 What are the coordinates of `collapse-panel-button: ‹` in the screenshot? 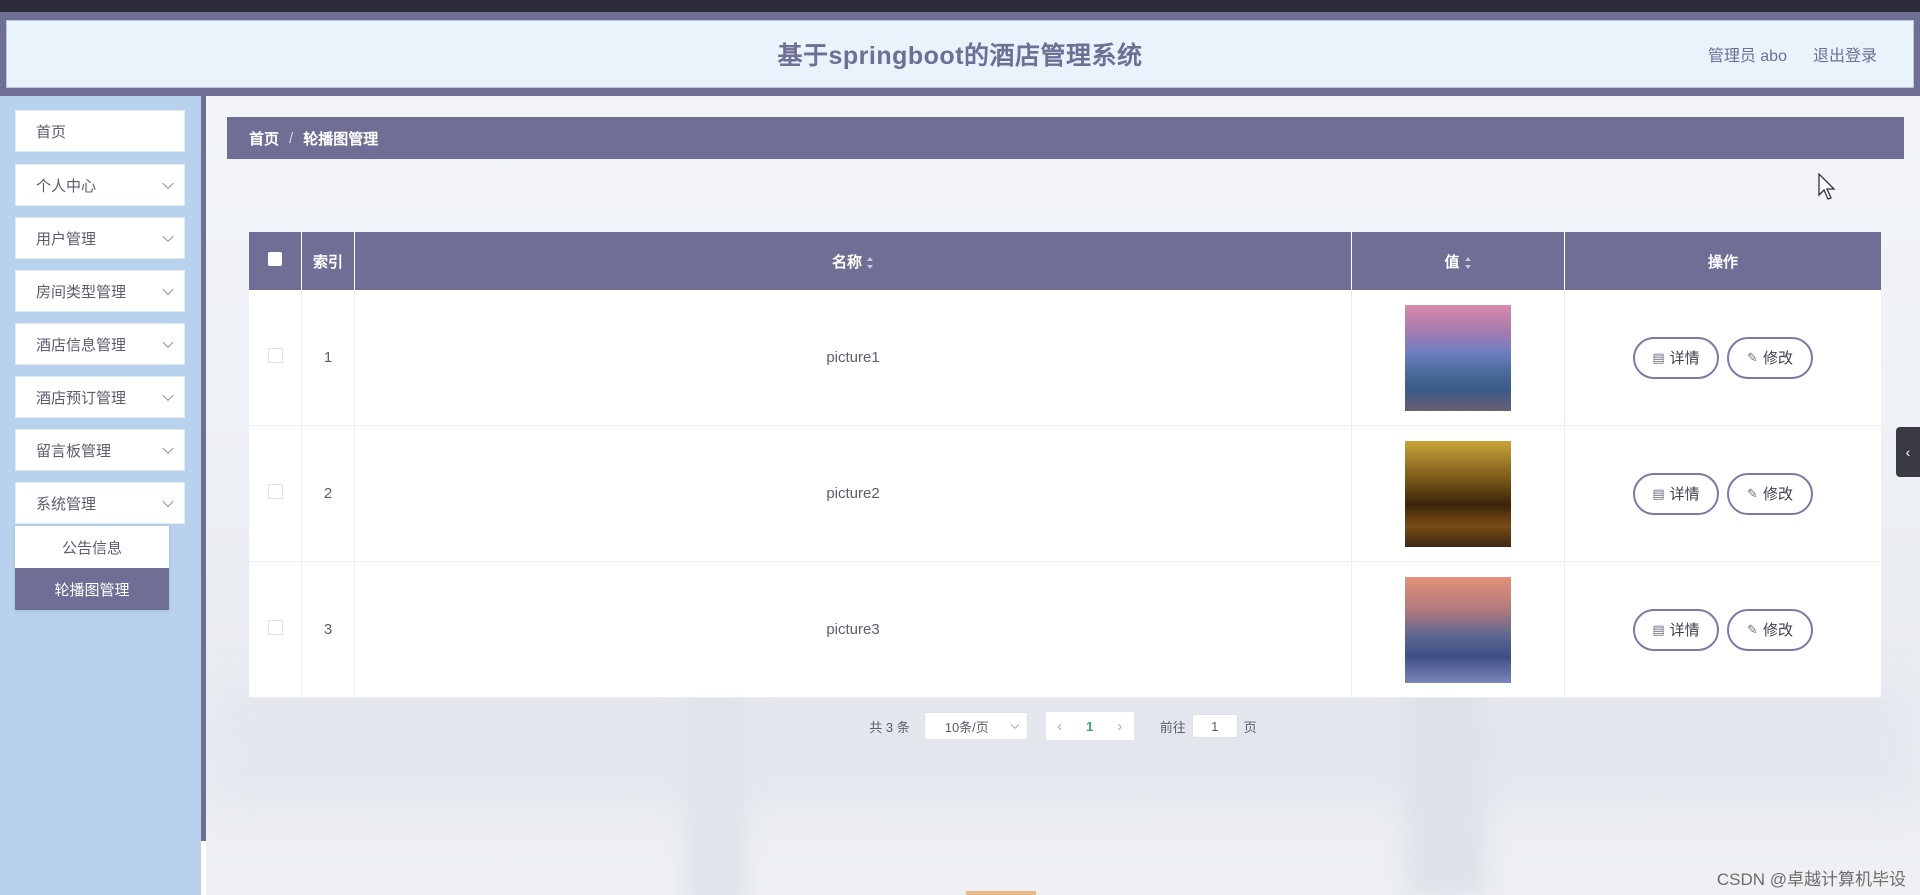 It's located at (1908, 452).